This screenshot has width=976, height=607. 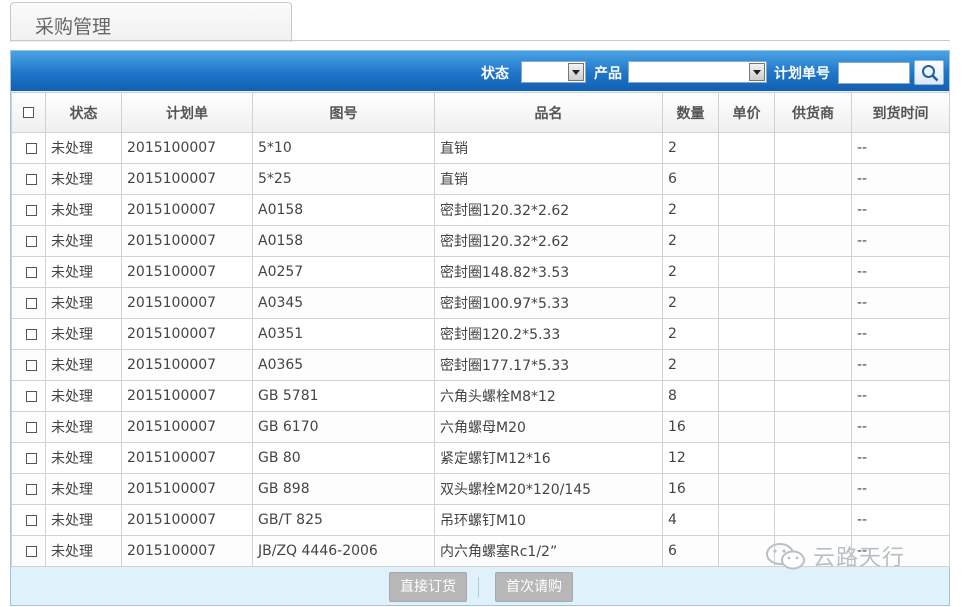 What do you see at coordinates (548, 396) in the screenshot?
I see `cell-product-name: 六角头螺栓M8*12` at bounding box center [548, 396].